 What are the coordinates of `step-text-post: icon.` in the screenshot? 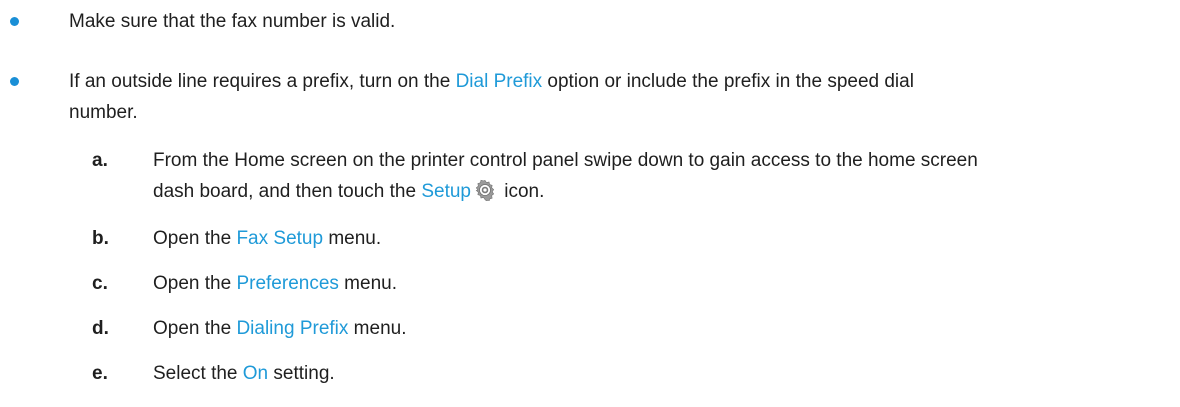 It's located at (521, 191).